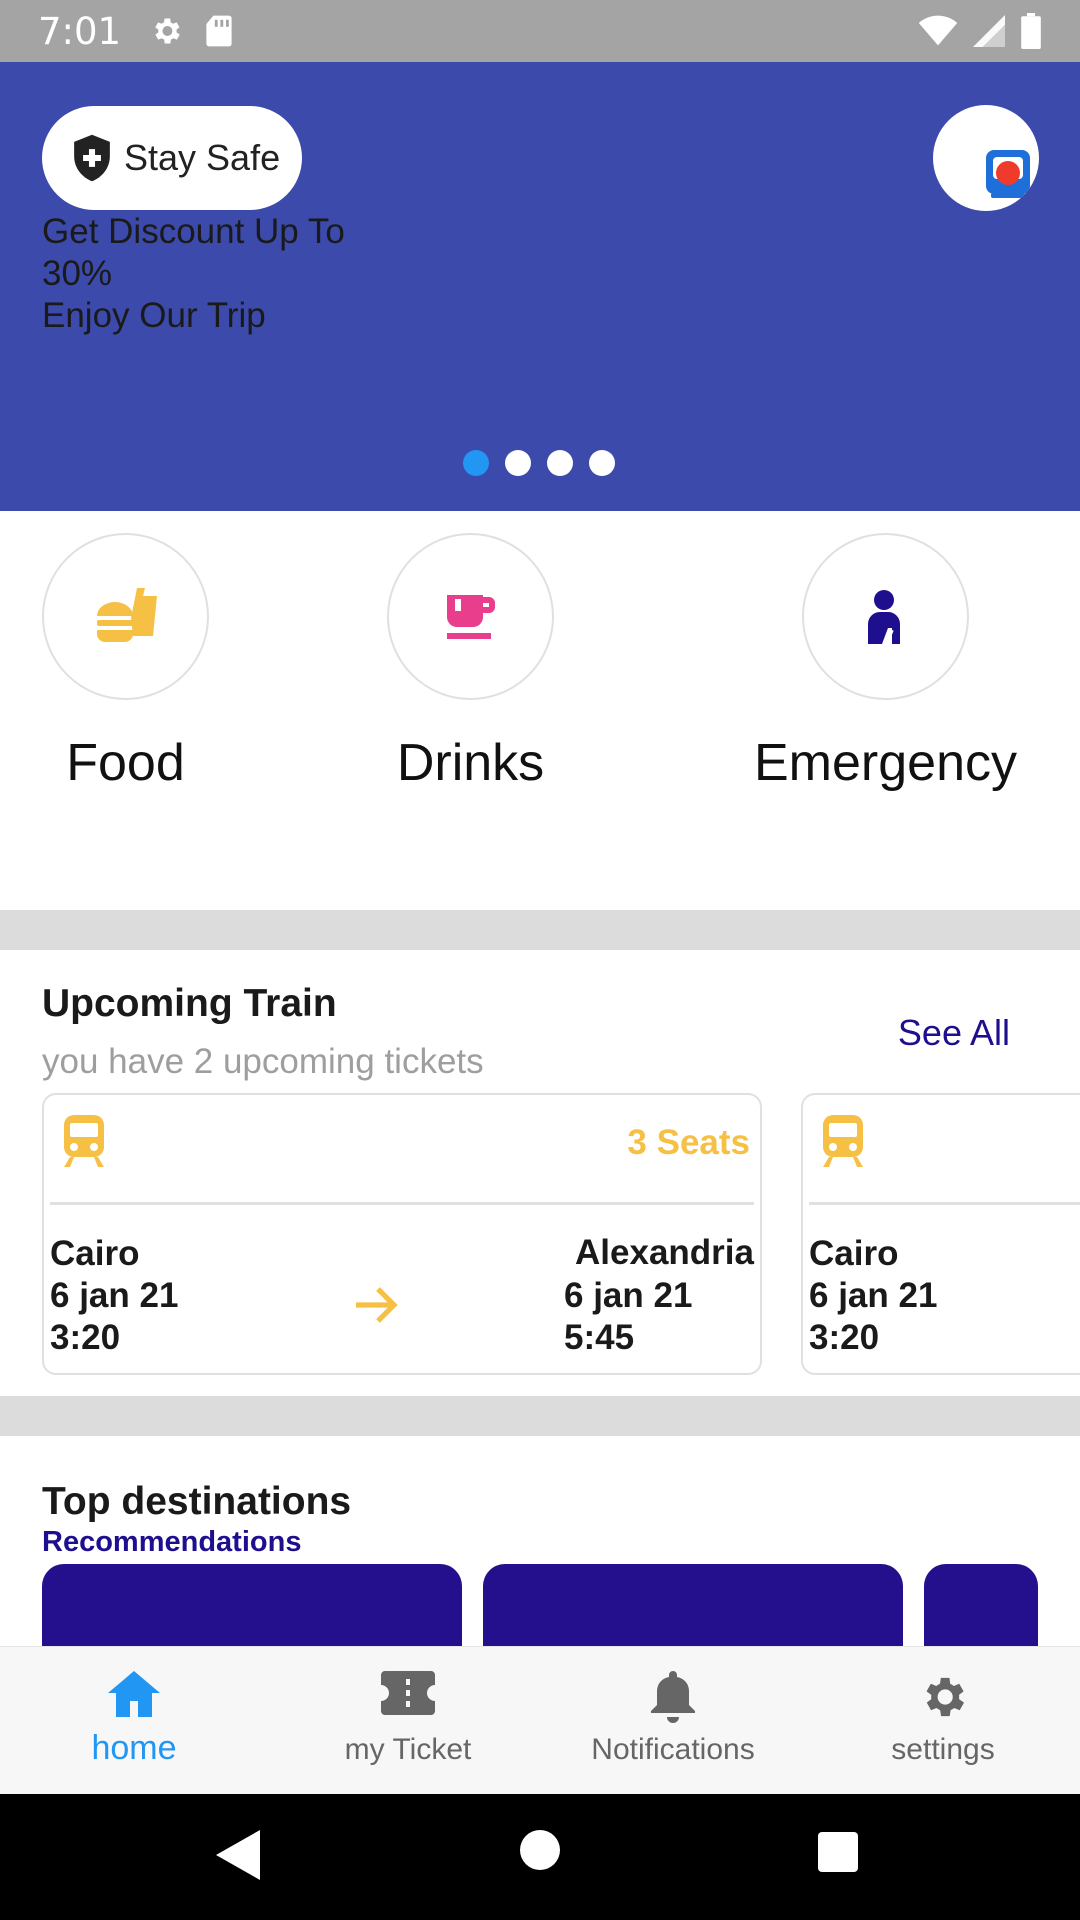  I want to click on stay-safe-badge: Stay Safe, so click(172, 158).